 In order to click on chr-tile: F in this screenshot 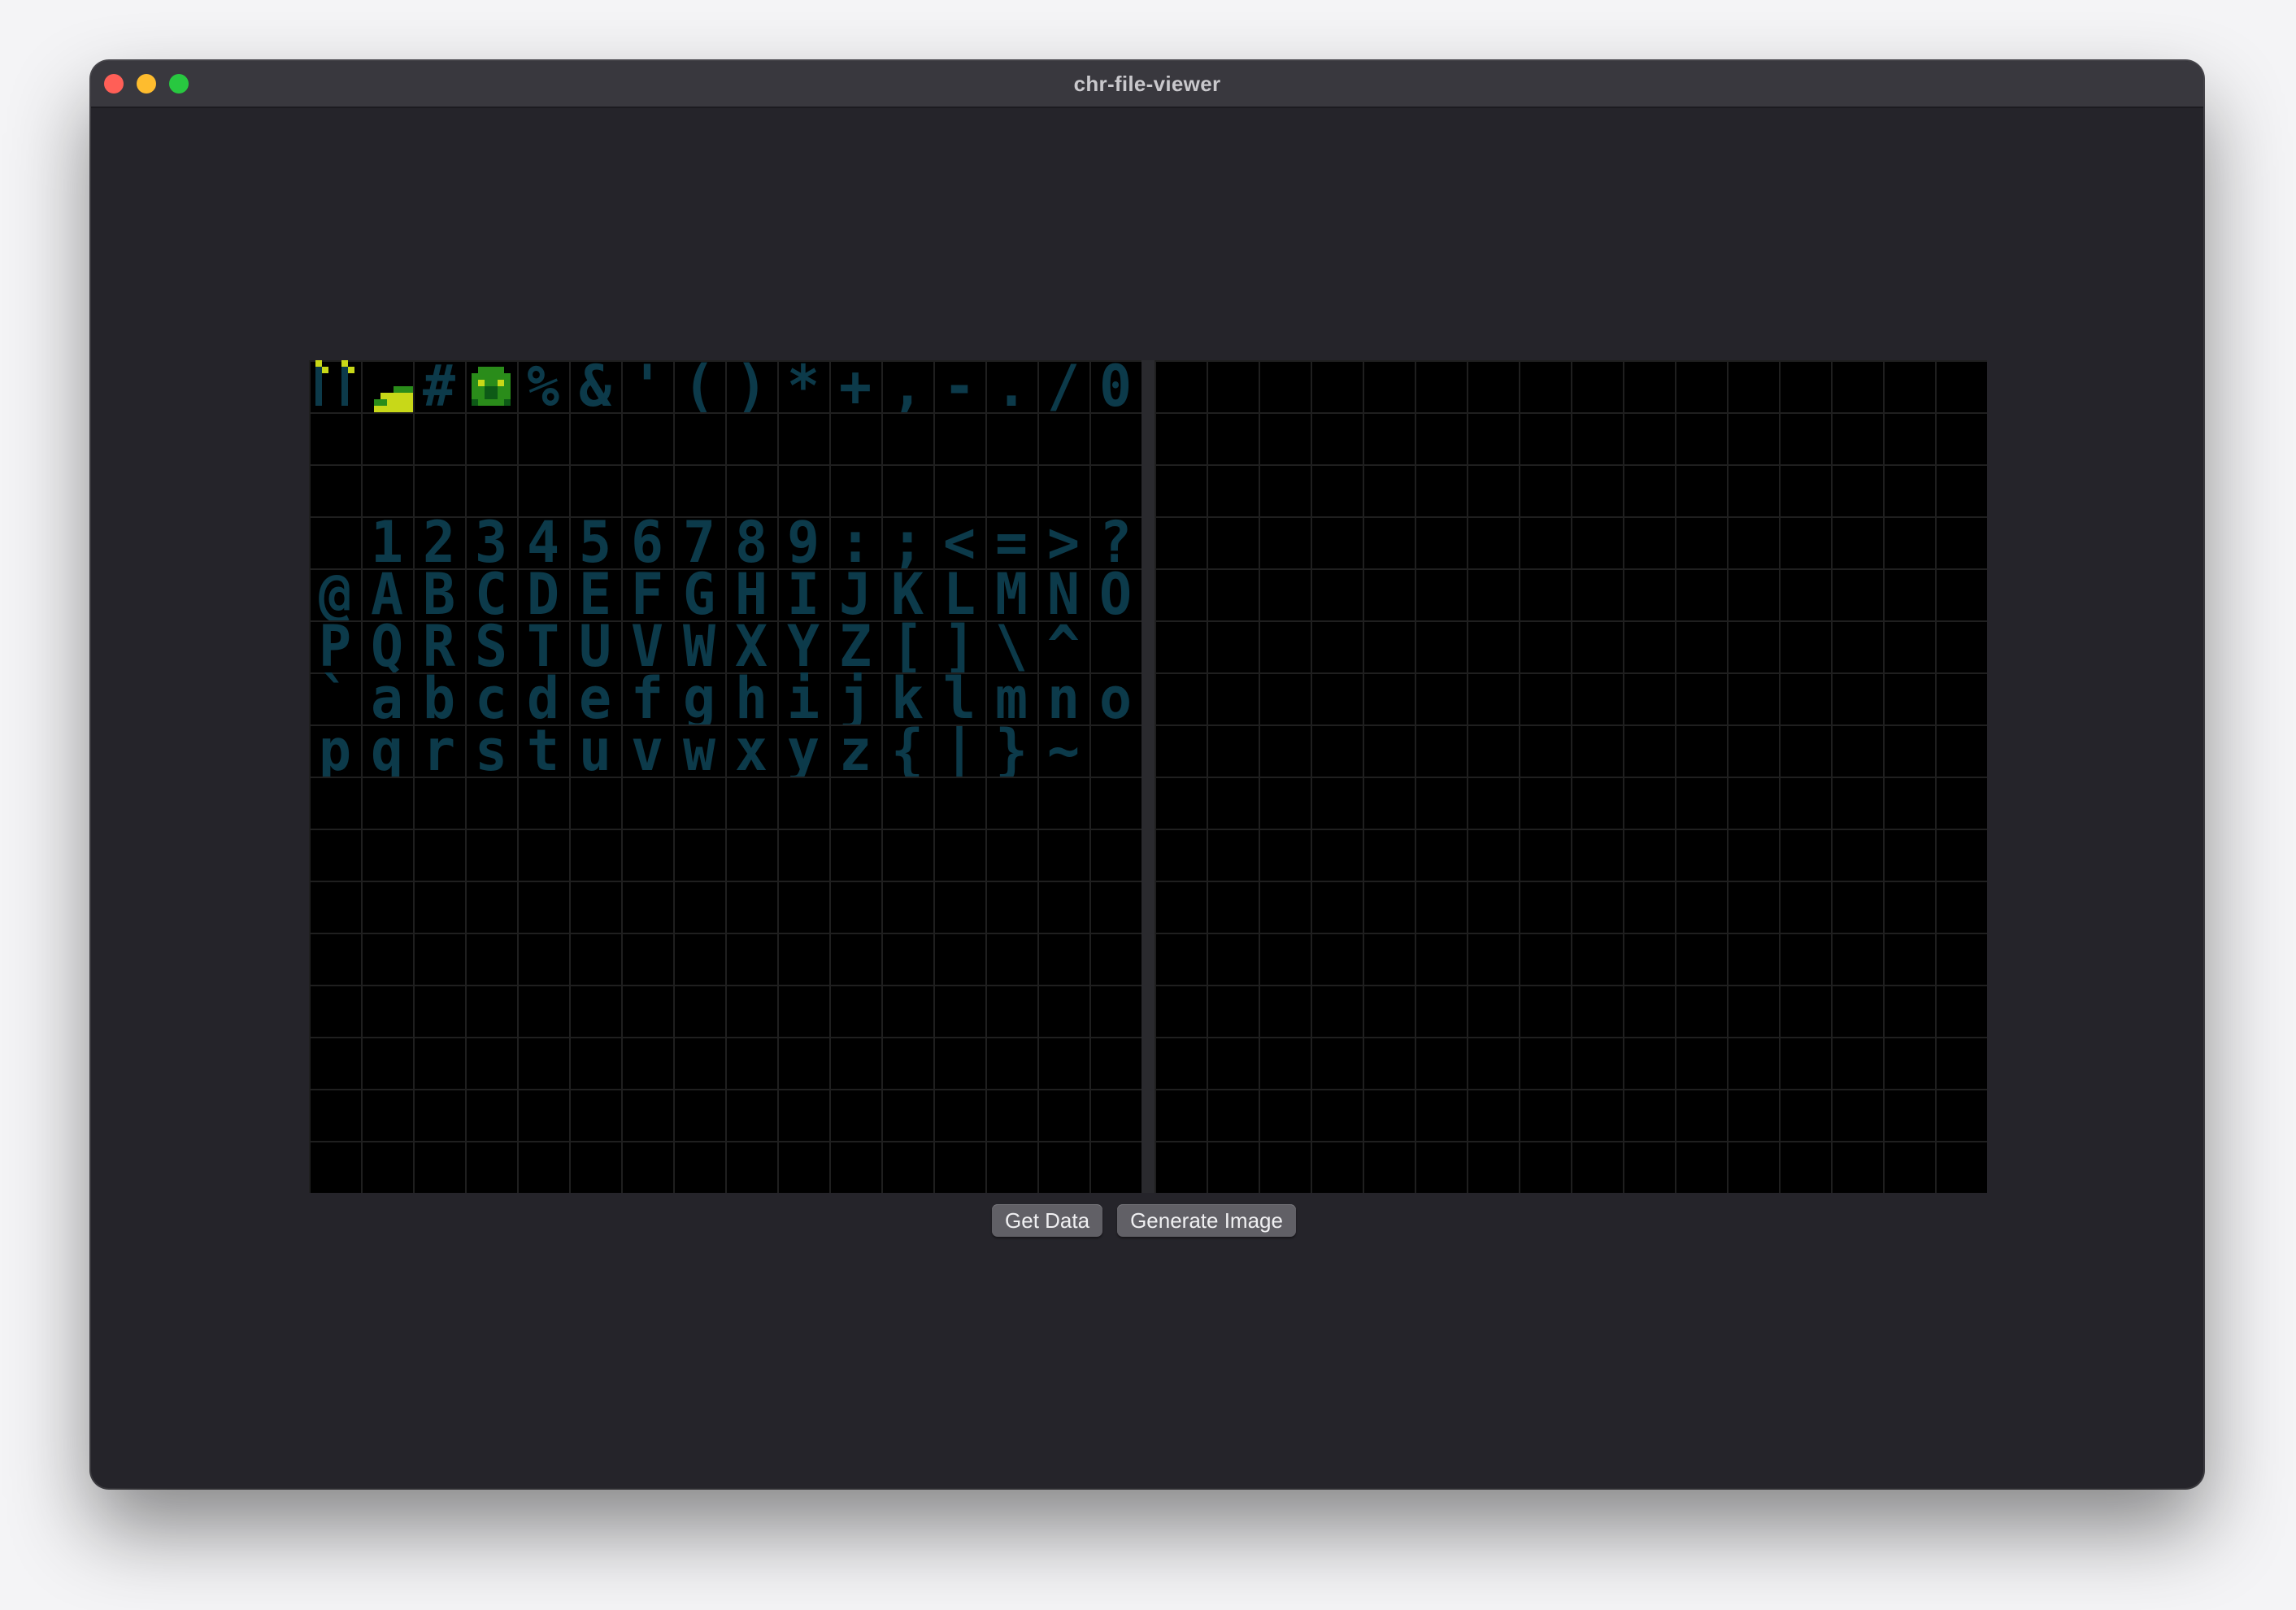, I will do `click(647, 594)`.